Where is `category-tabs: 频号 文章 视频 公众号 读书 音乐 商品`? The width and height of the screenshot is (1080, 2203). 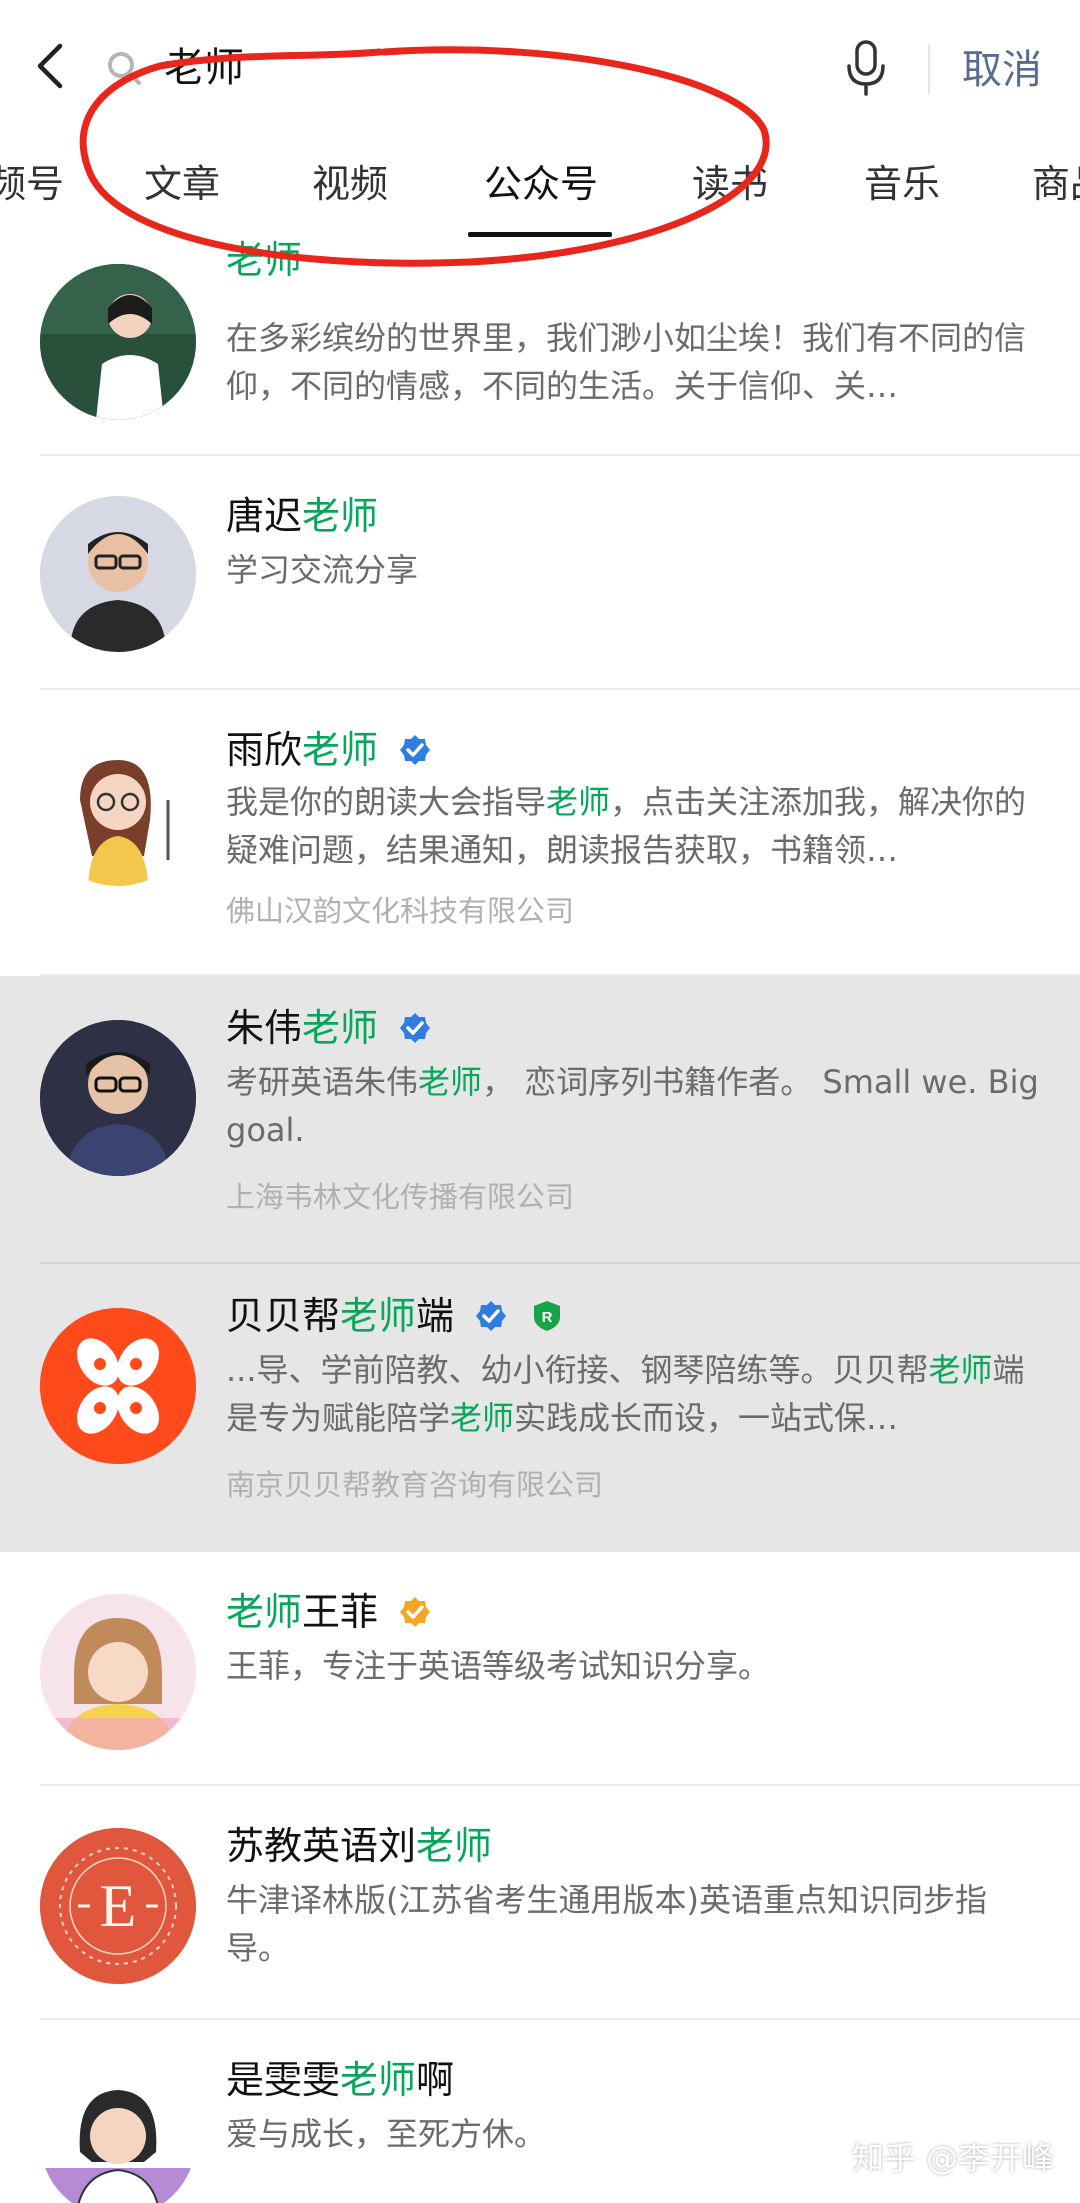
category-tabs: 频号 文章 视频 公众号 读书 音乐 商品 is located at coordinates (540, 190).